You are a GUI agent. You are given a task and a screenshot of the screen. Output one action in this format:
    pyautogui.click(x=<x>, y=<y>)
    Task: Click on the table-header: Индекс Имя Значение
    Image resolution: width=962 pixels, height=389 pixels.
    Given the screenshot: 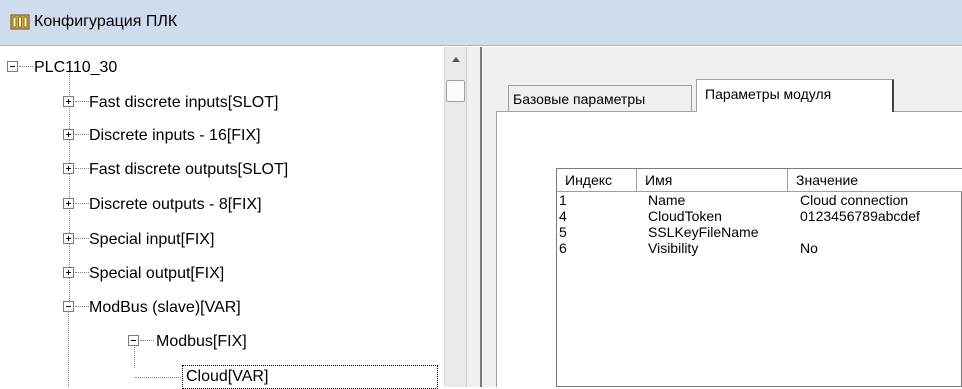 What is the action you would take?
    pyautogui.click(x=759, y=180)
    